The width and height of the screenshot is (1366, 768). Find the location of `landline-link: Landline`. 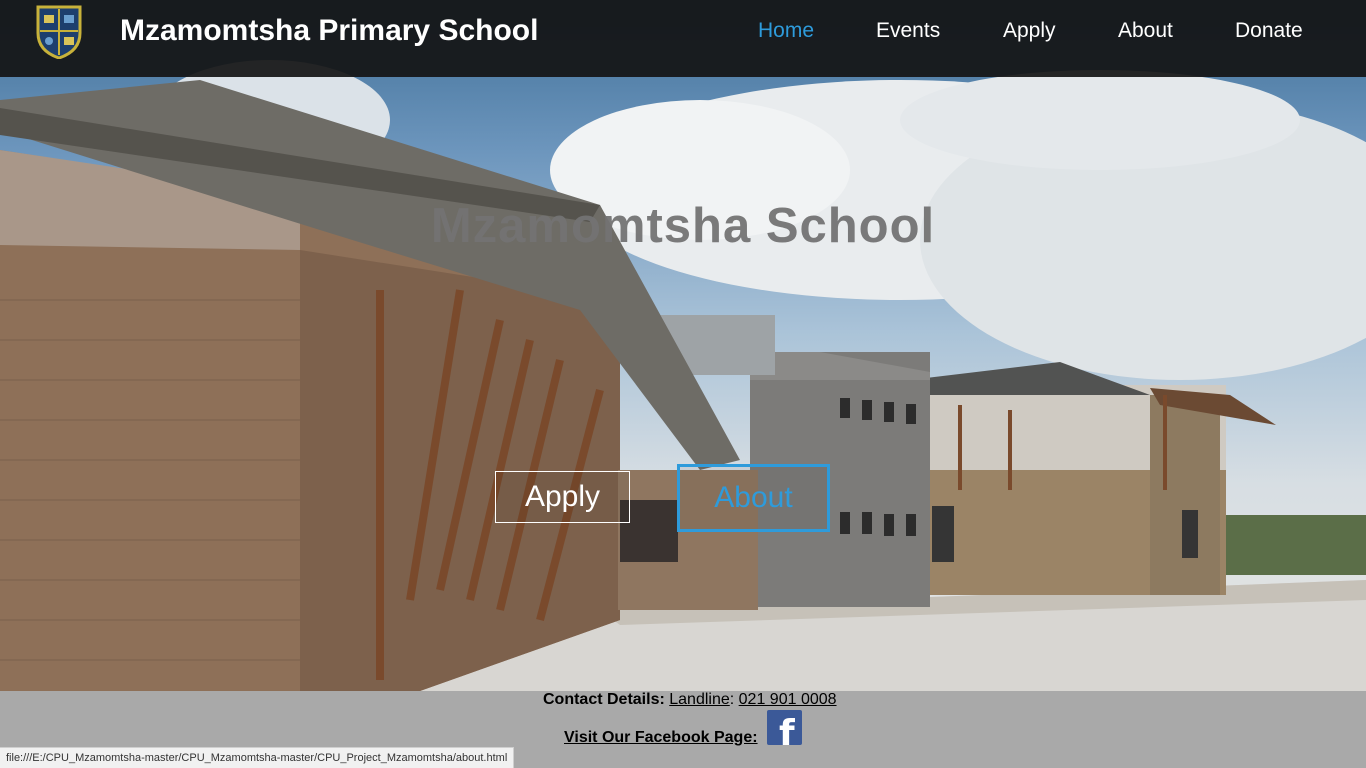

landline-link: Landline is located at coordinates (699, 699).